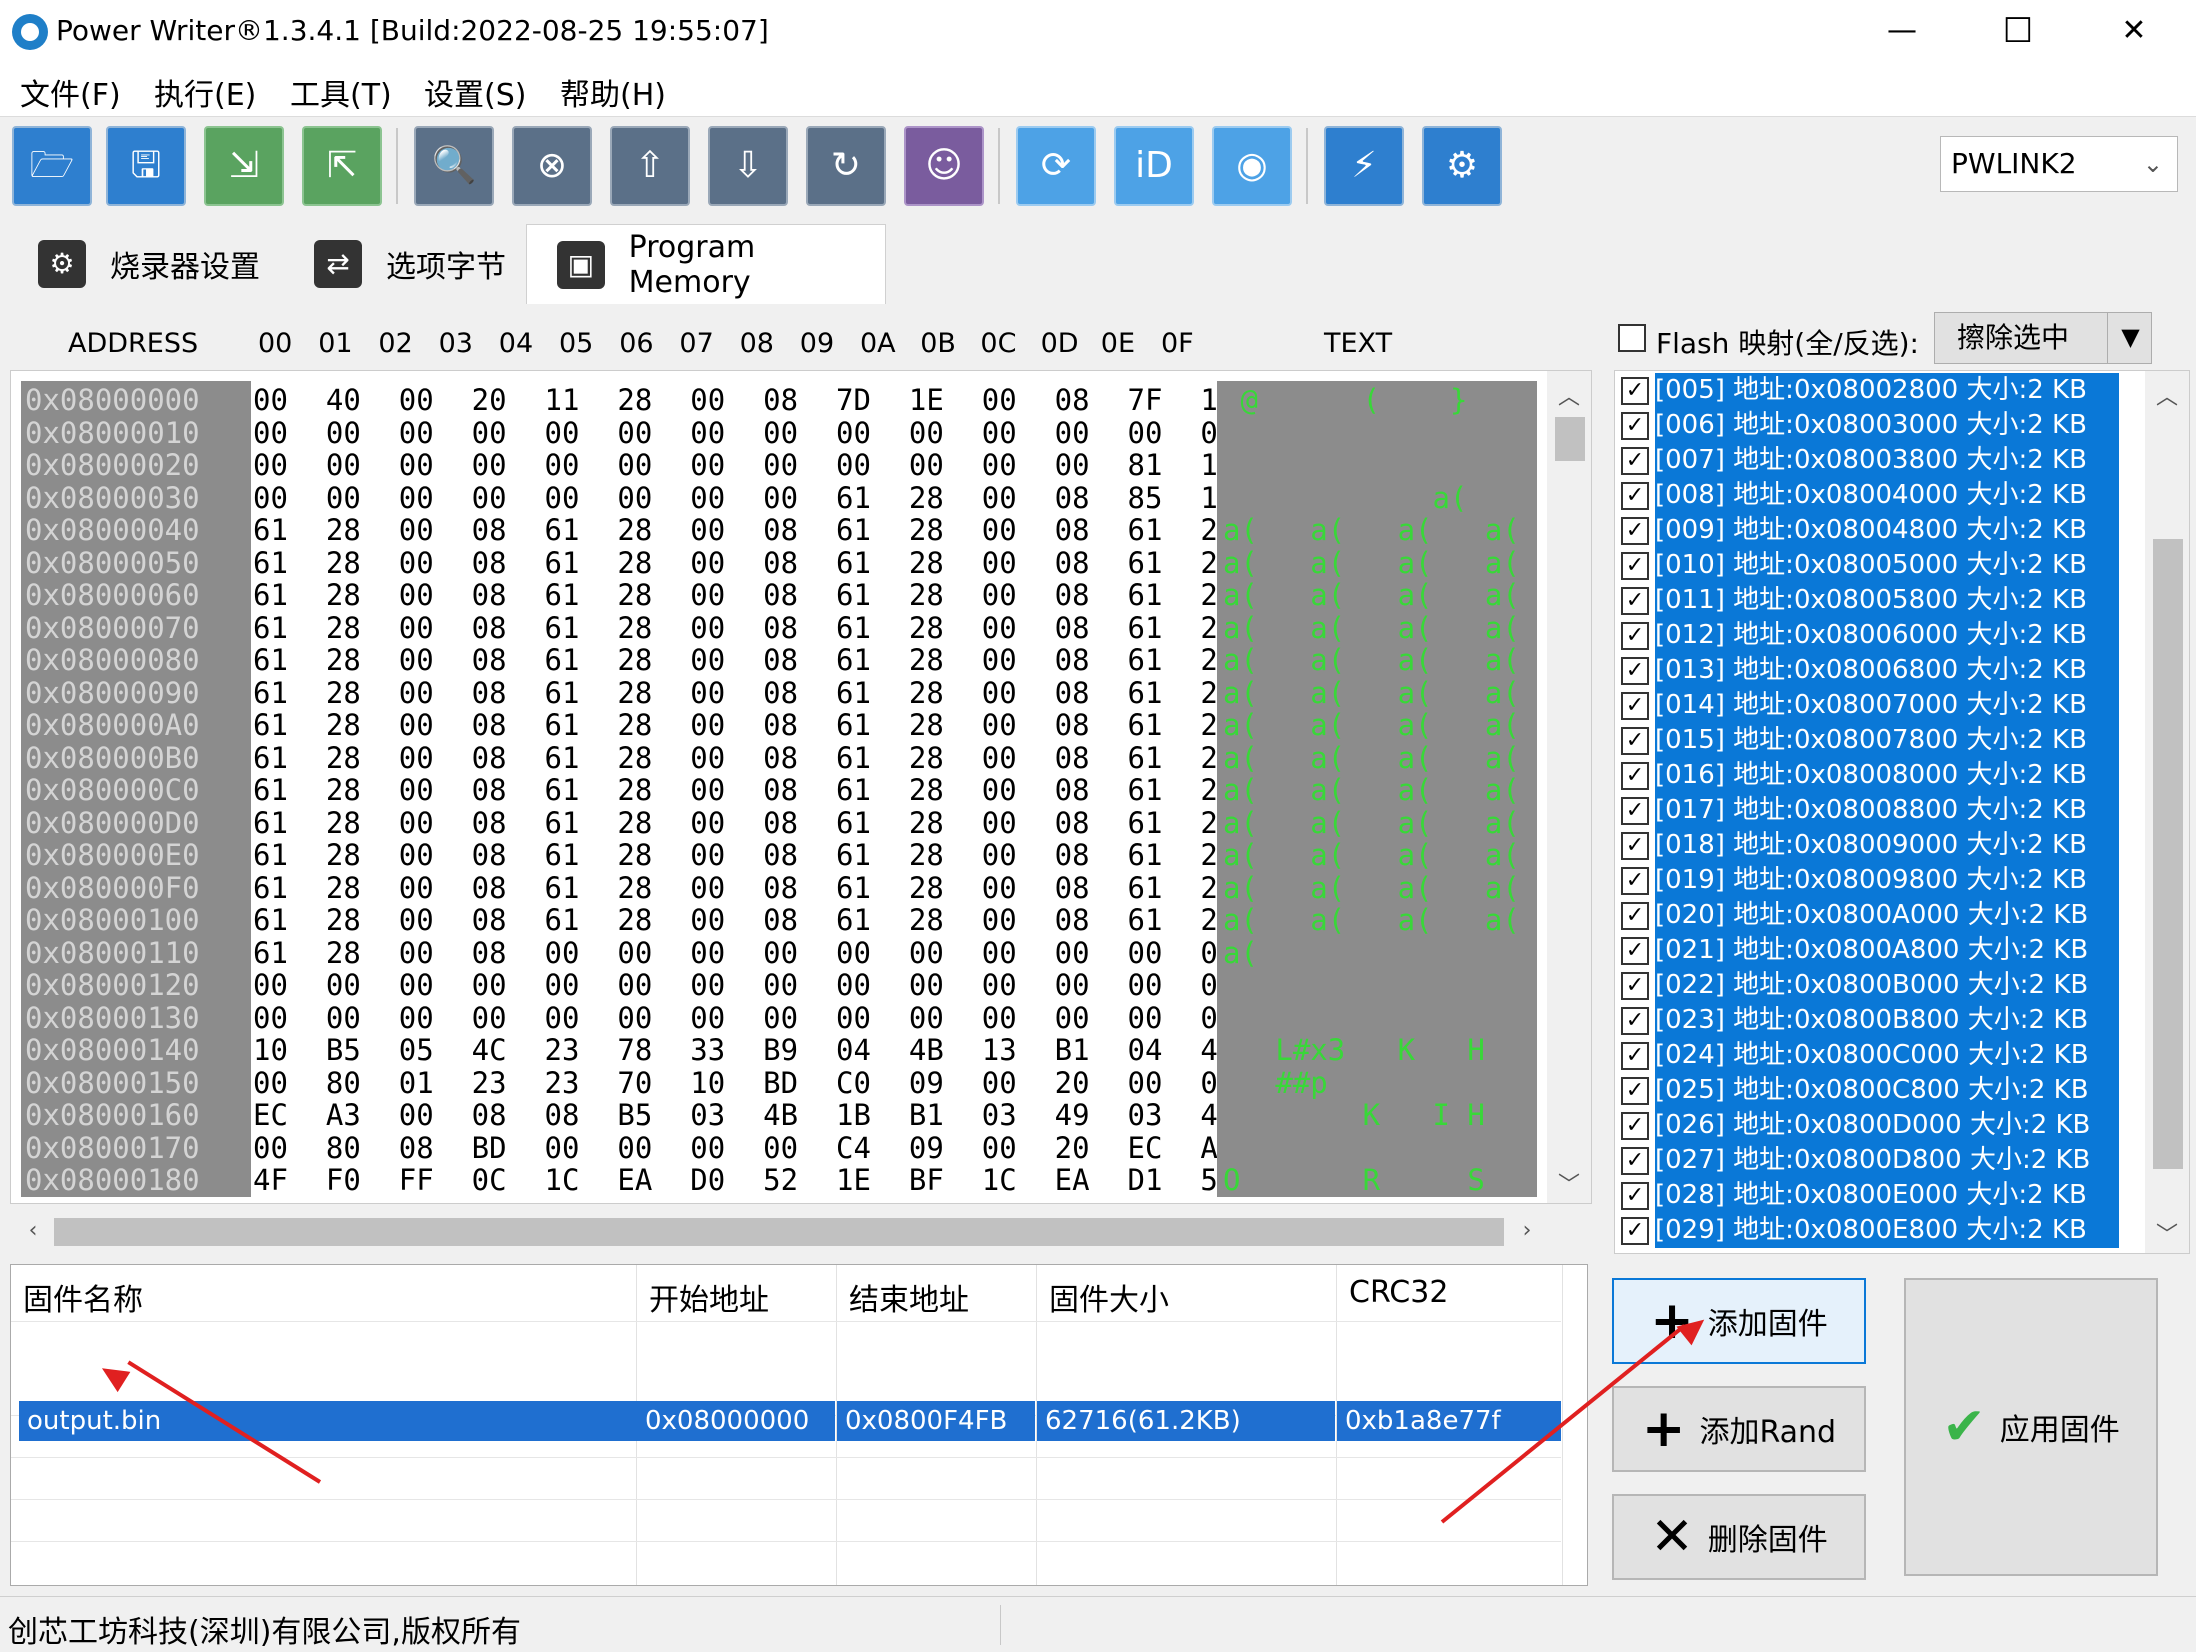 The image size is (2196, 1652). I want to click on export-icon: ⇱, so click(342, 166).